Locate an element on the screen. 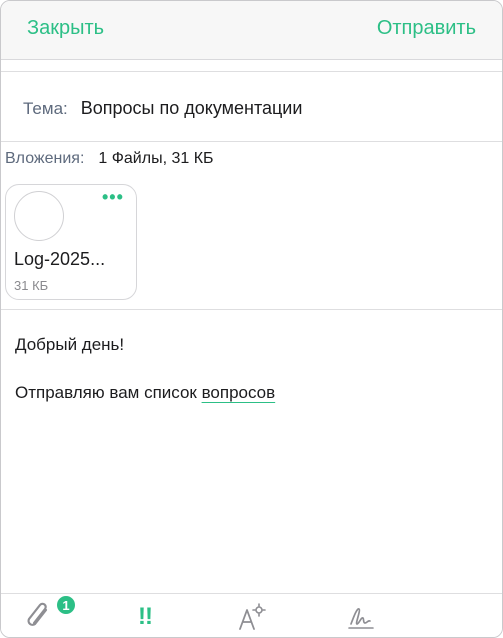  attachments-label: Вложения: is located at coordinates (45, 158).